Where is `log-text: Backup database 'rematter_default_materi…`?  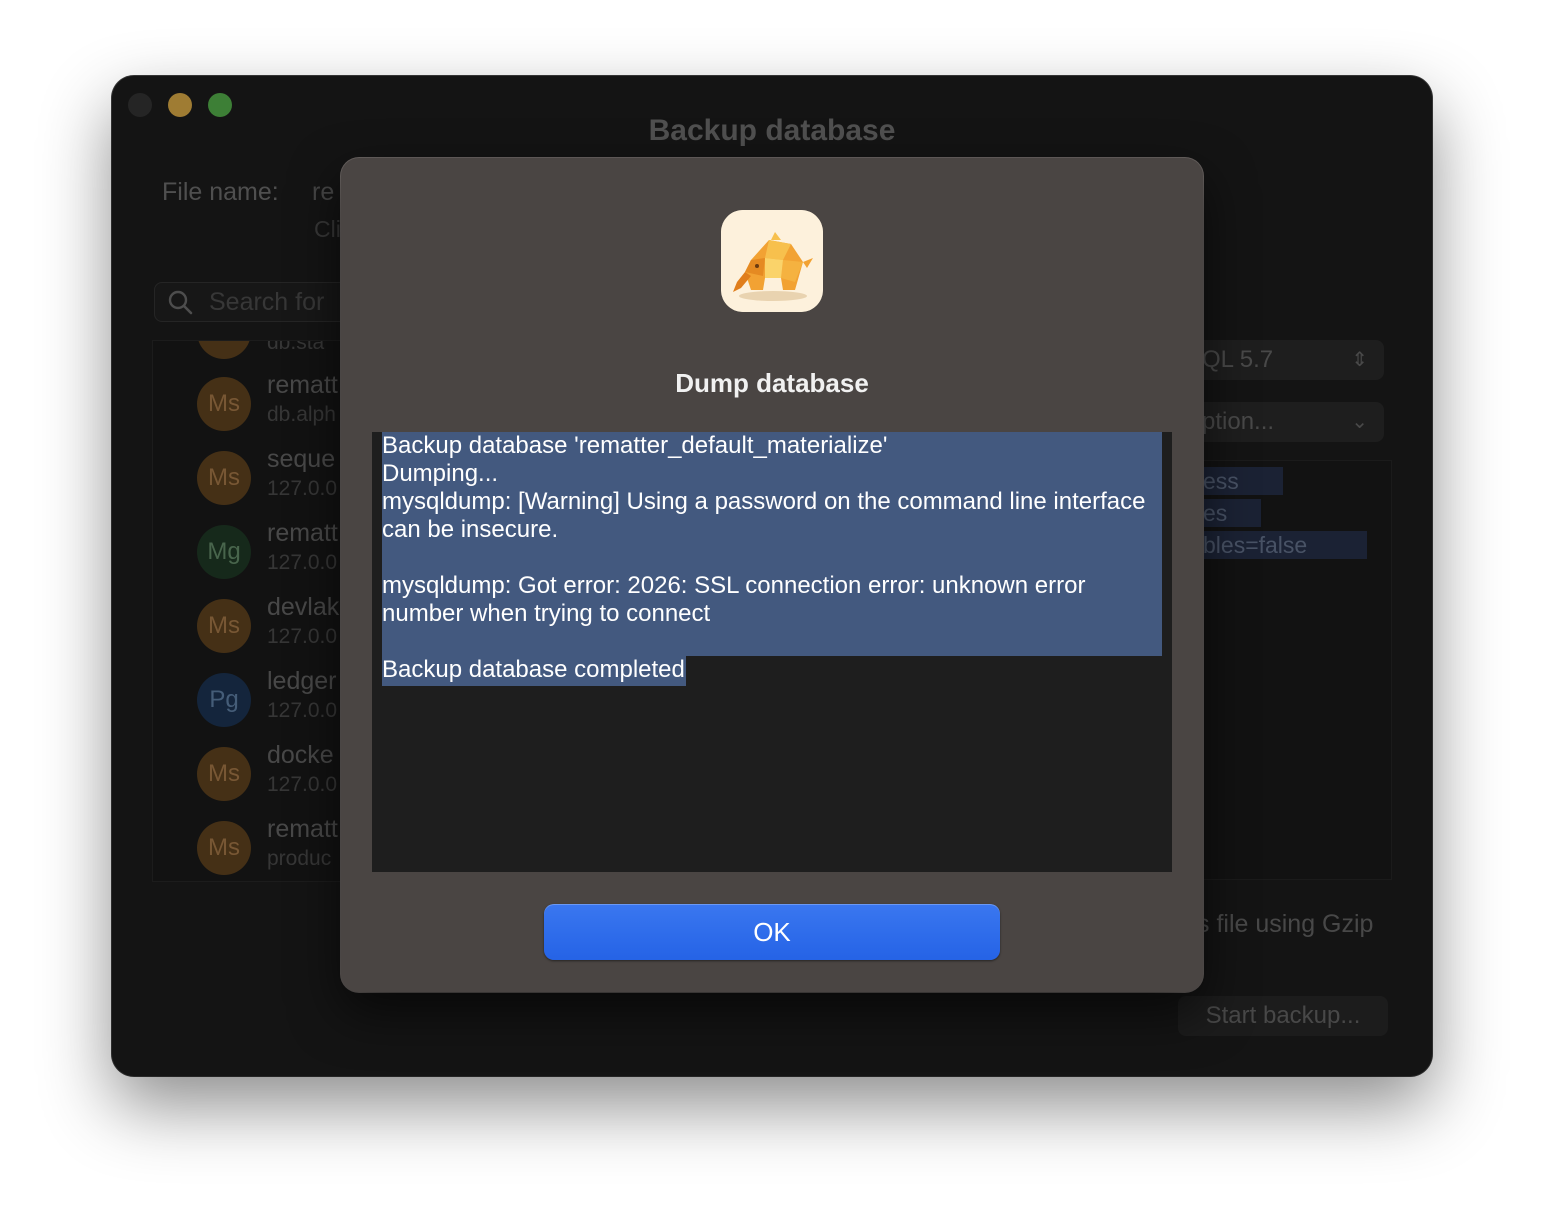
log-text: Backup database 'rematter_default_materi… is located at coordinates (764, 557).